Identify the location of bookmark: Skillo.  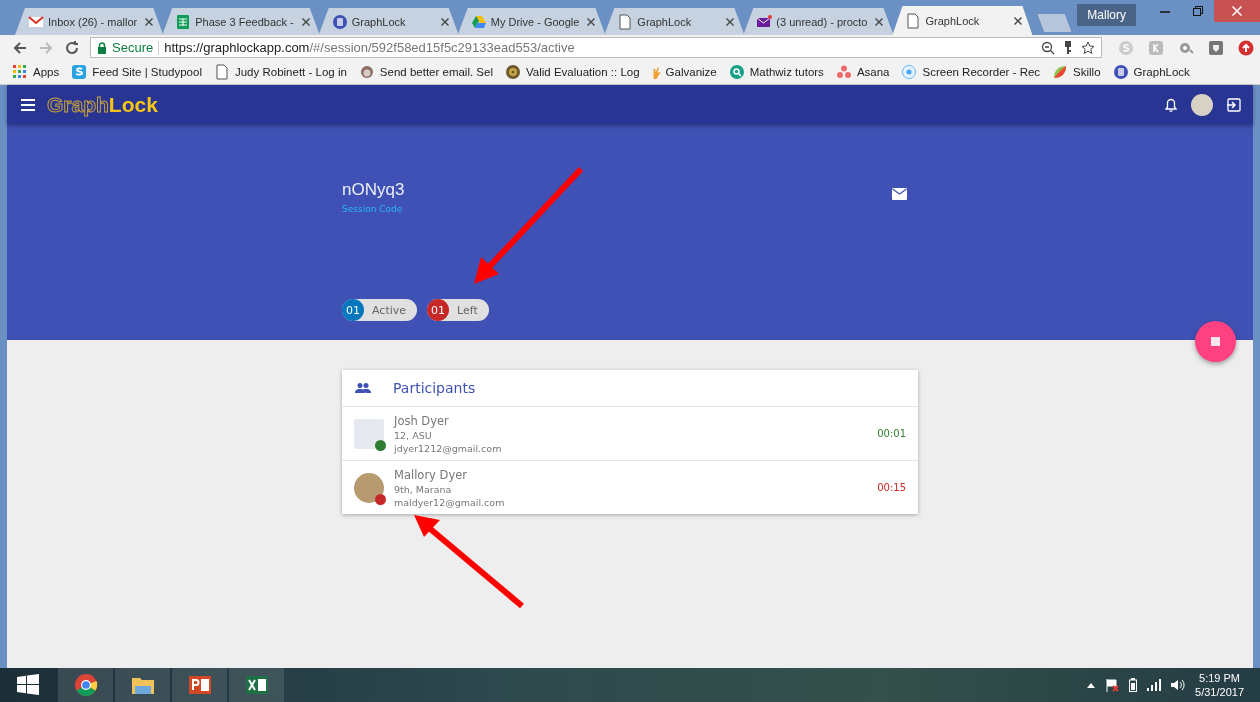
(1076, 72).